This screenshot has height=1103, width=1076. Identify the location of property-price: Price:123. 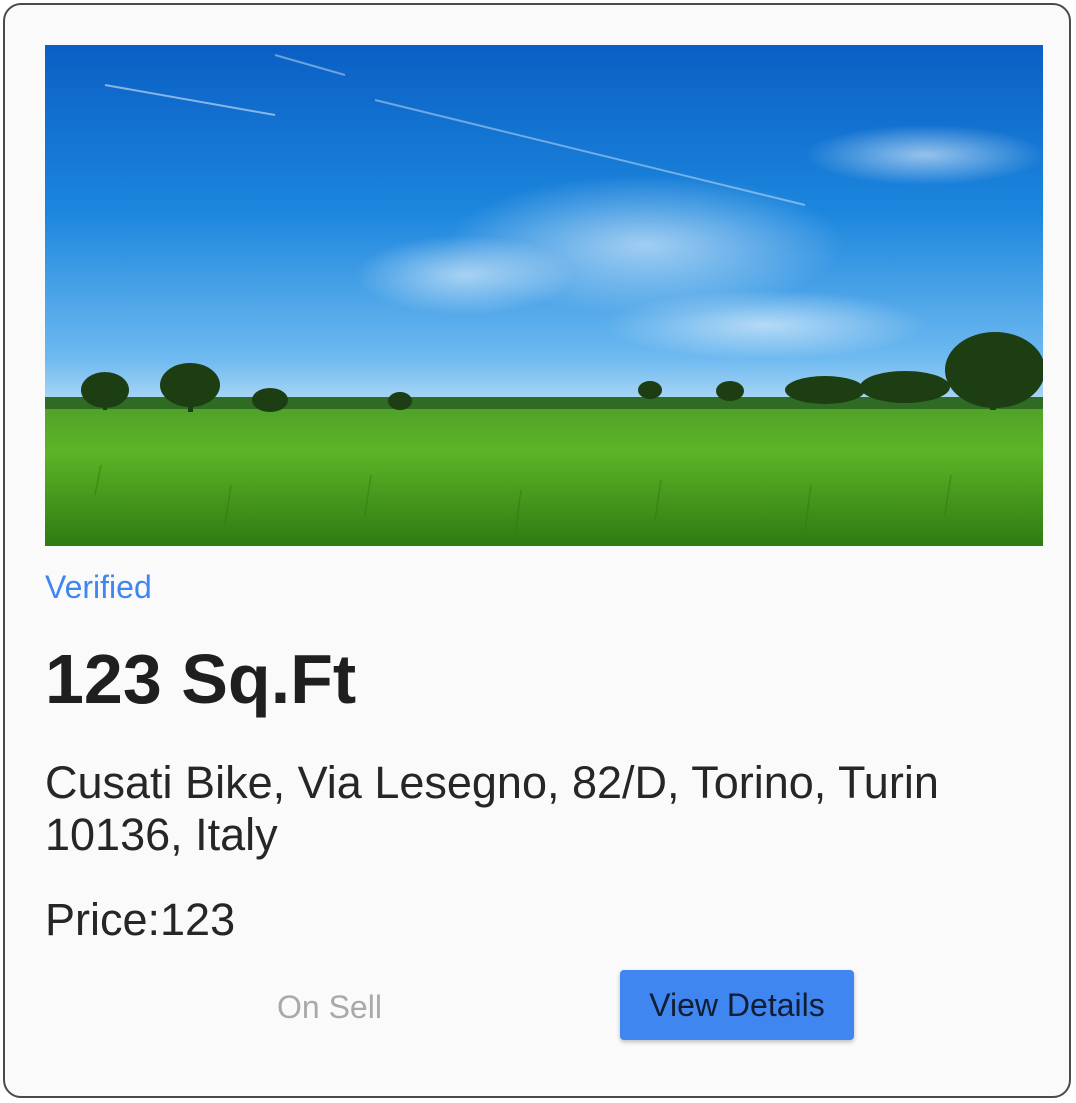
(140, 920).